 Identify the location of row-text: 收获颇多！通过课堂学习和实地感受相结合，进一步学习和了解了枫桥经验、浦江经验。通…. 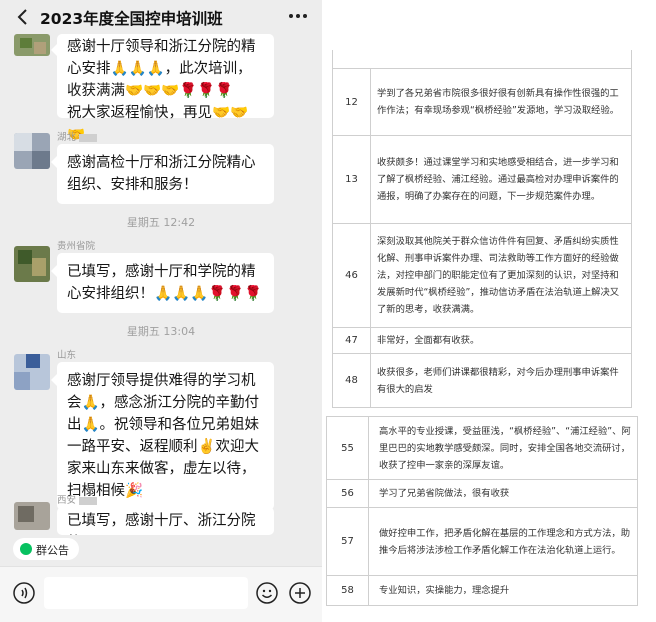
(498, 179).